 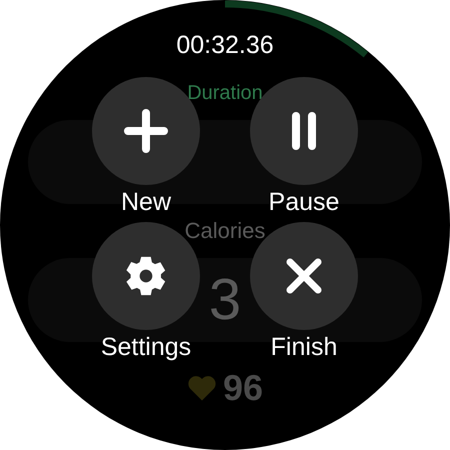 What do you see at coordinates (225, 93) in the screenshot?
I see `duration-label: Duration` at bounding box center [225, 93].